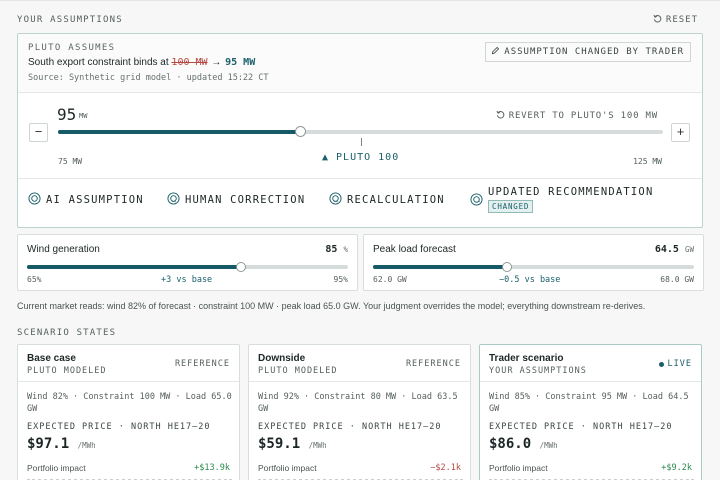 The height and width of the screenshot is (480, 720). What do you see at coordinates (70, 161) in the screenshot?
I see `slider-min-label: 75 MW` at bounding box center [70, 161].